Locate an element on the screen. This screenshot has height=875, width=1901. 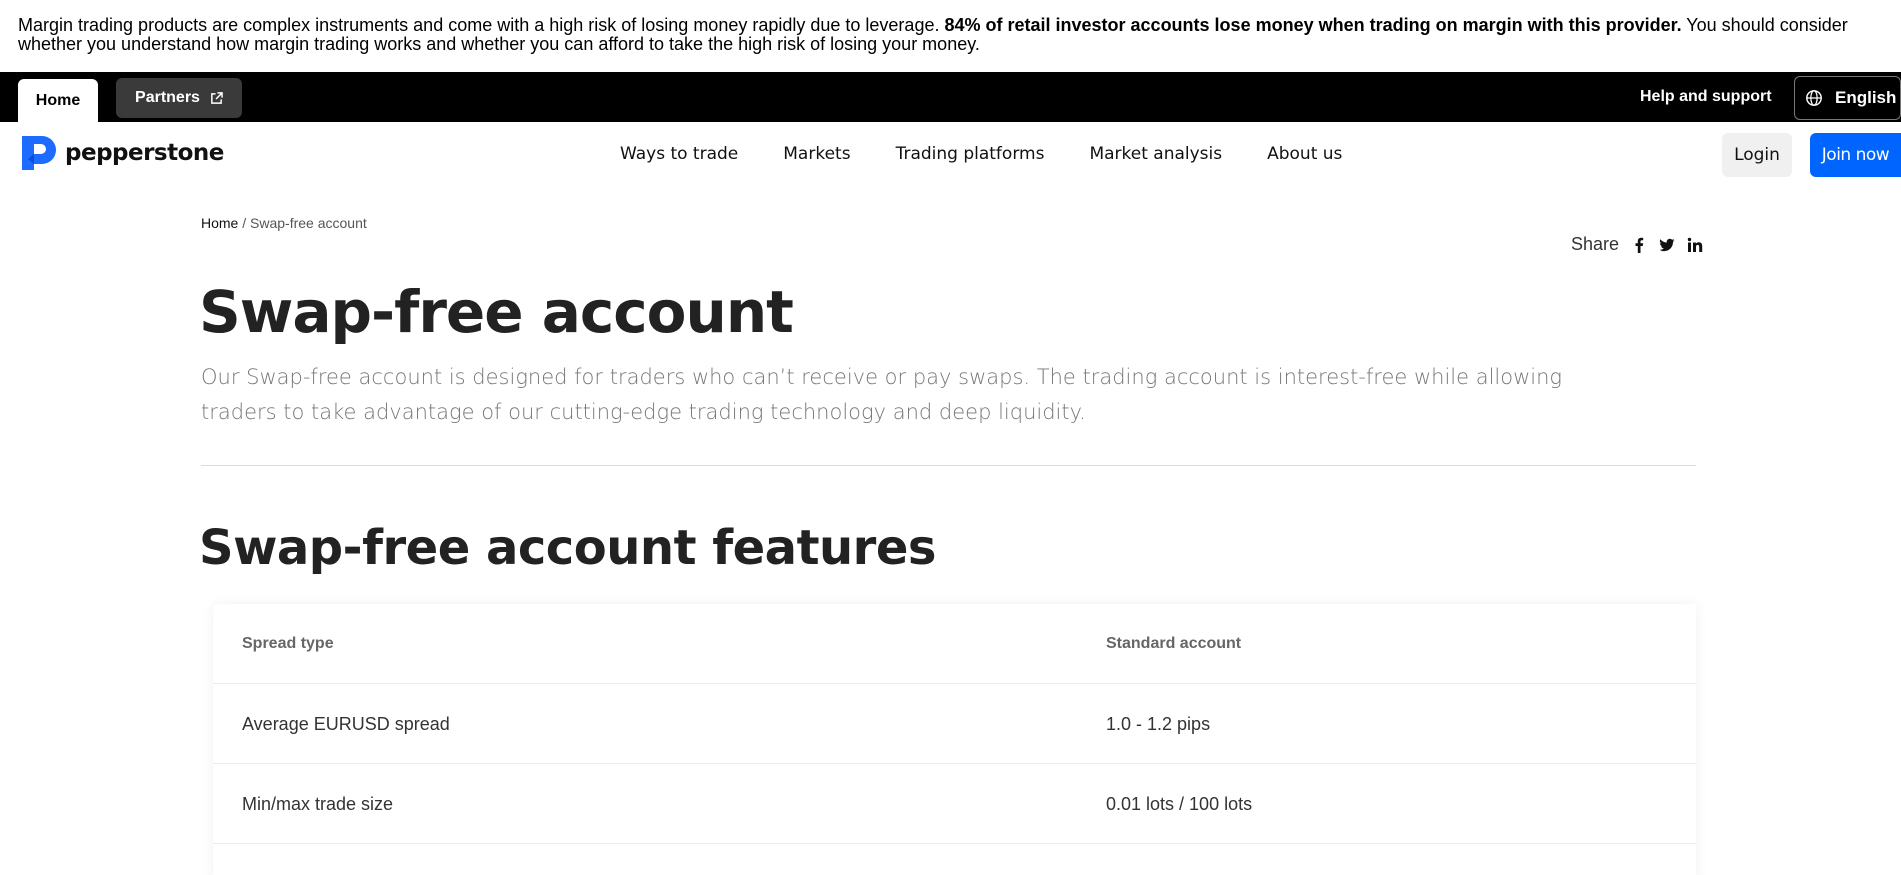
nav-markets: Markets is located at coordinates (816, 154).